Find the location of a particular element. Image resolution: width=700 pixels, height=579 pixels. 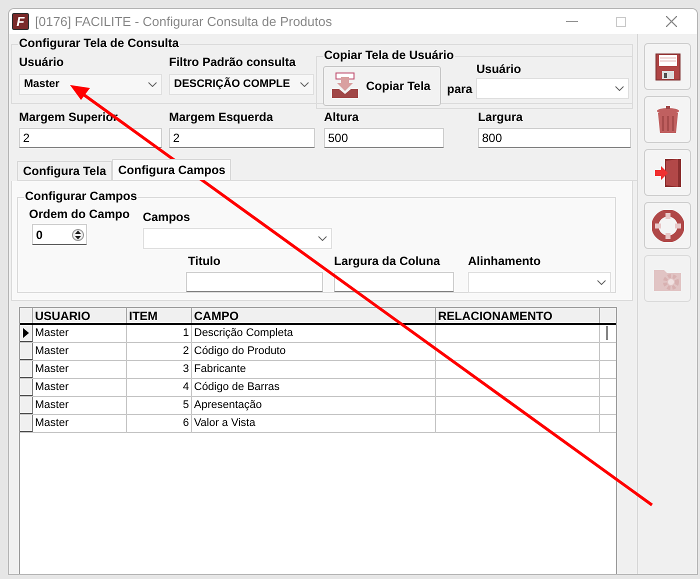

column-header: ITEM is located at coordinates (159, 315).